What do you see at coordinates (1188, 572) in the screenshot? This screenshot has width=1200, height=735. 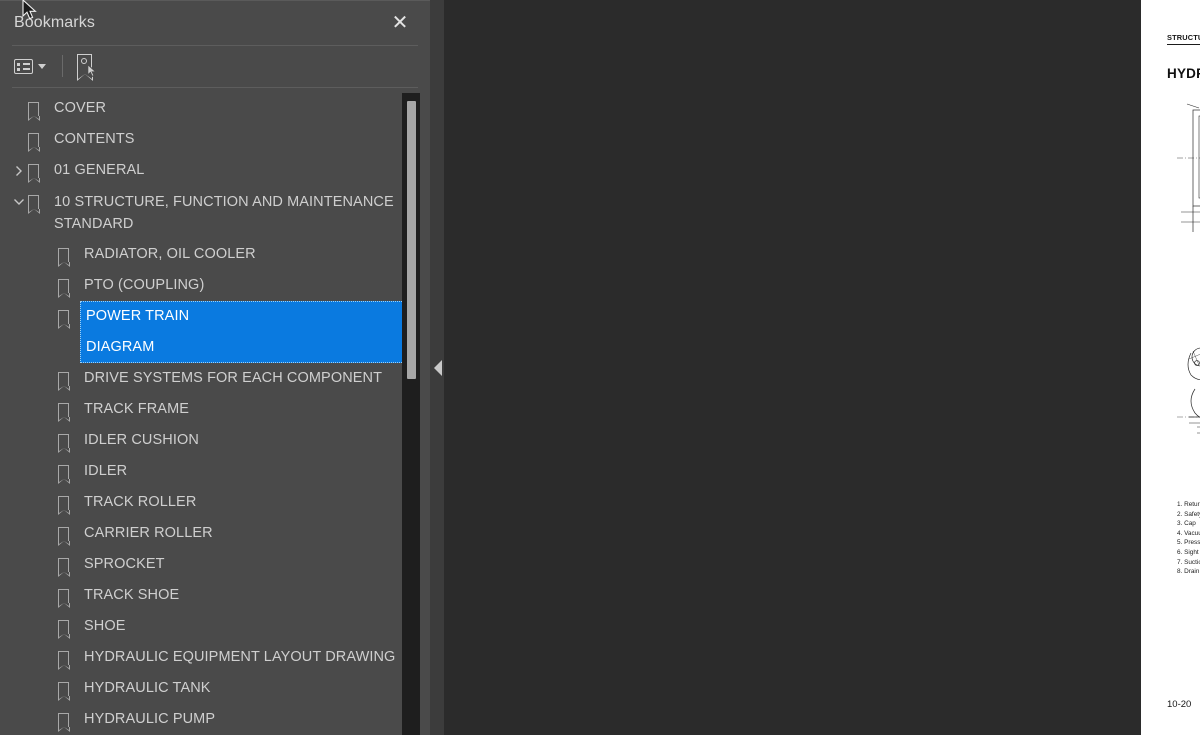 I see `legend-item: 8. Drain plug` at bounding box center [1188, 572].